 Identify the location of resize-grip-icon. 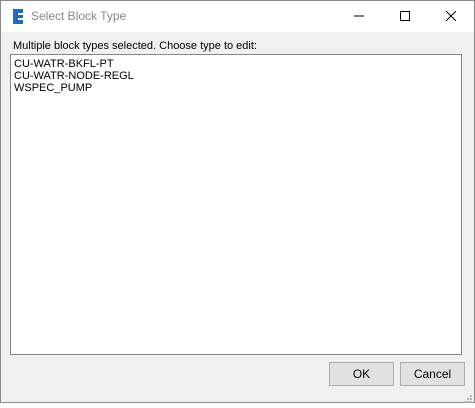
(467, 396).